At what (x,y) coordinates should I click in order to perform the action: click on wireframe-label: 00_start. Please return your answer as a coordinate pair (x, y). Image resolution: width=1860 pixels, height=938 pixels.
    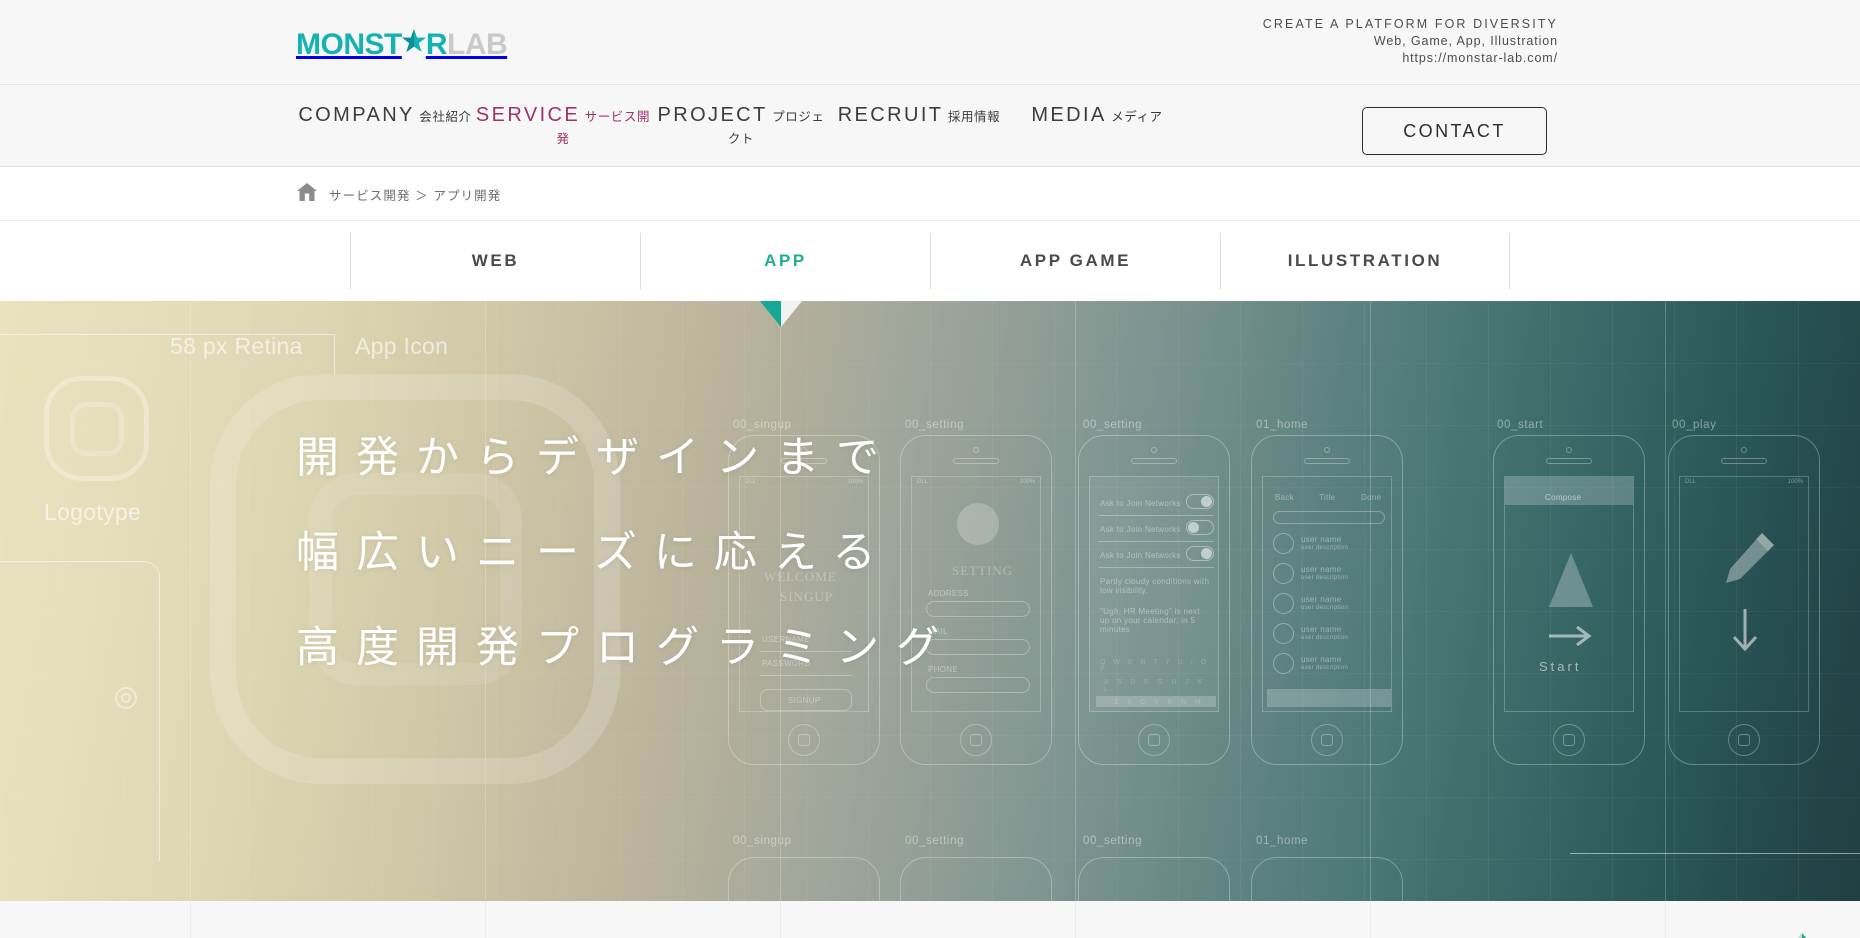
    Looking at the image, I should click on (1520, 425).